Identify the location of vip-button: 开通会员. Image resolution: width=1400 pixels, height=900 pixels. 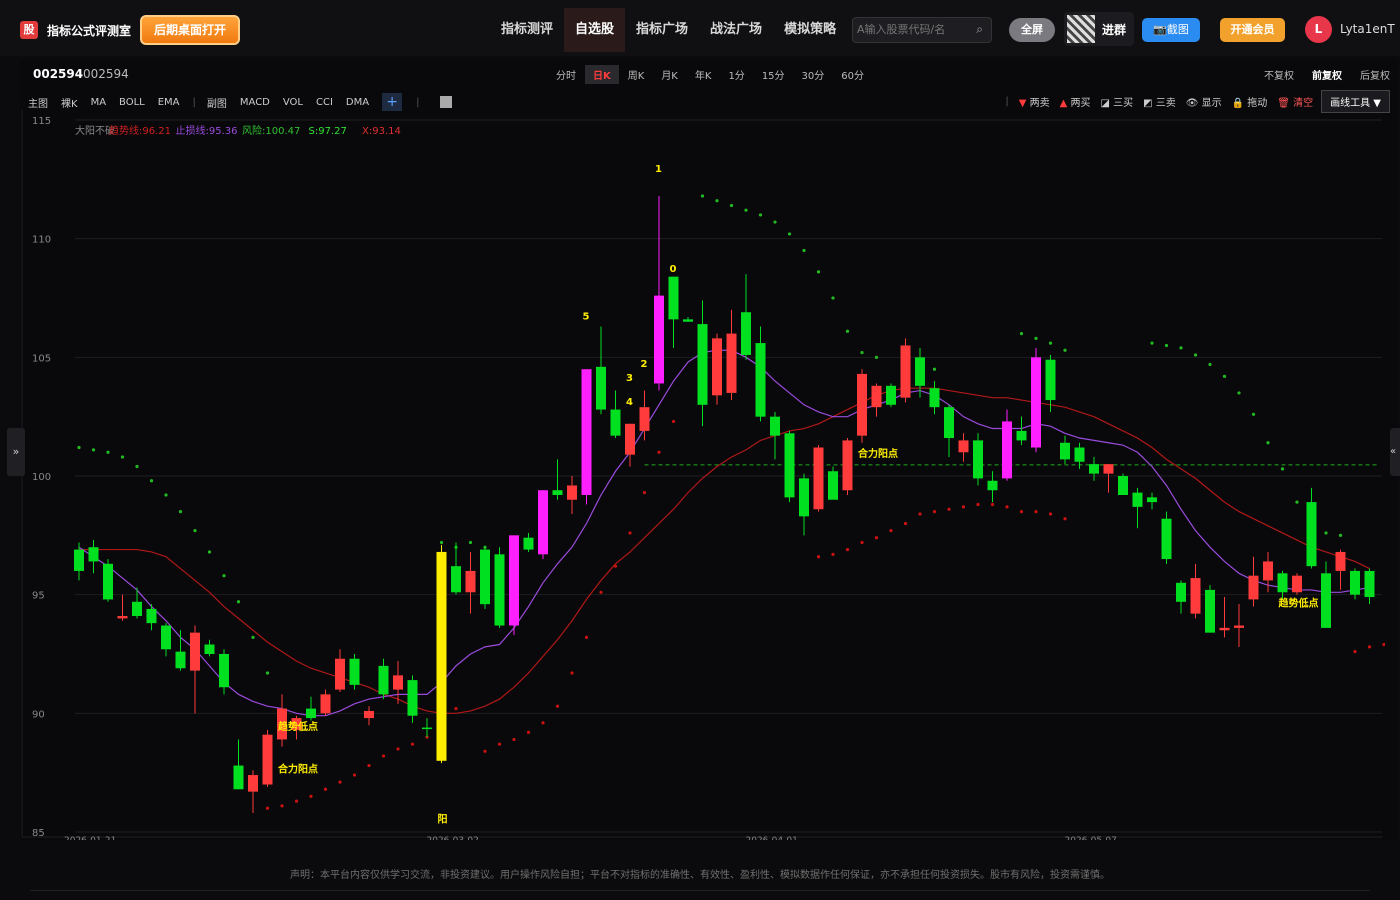
(1252, 30).